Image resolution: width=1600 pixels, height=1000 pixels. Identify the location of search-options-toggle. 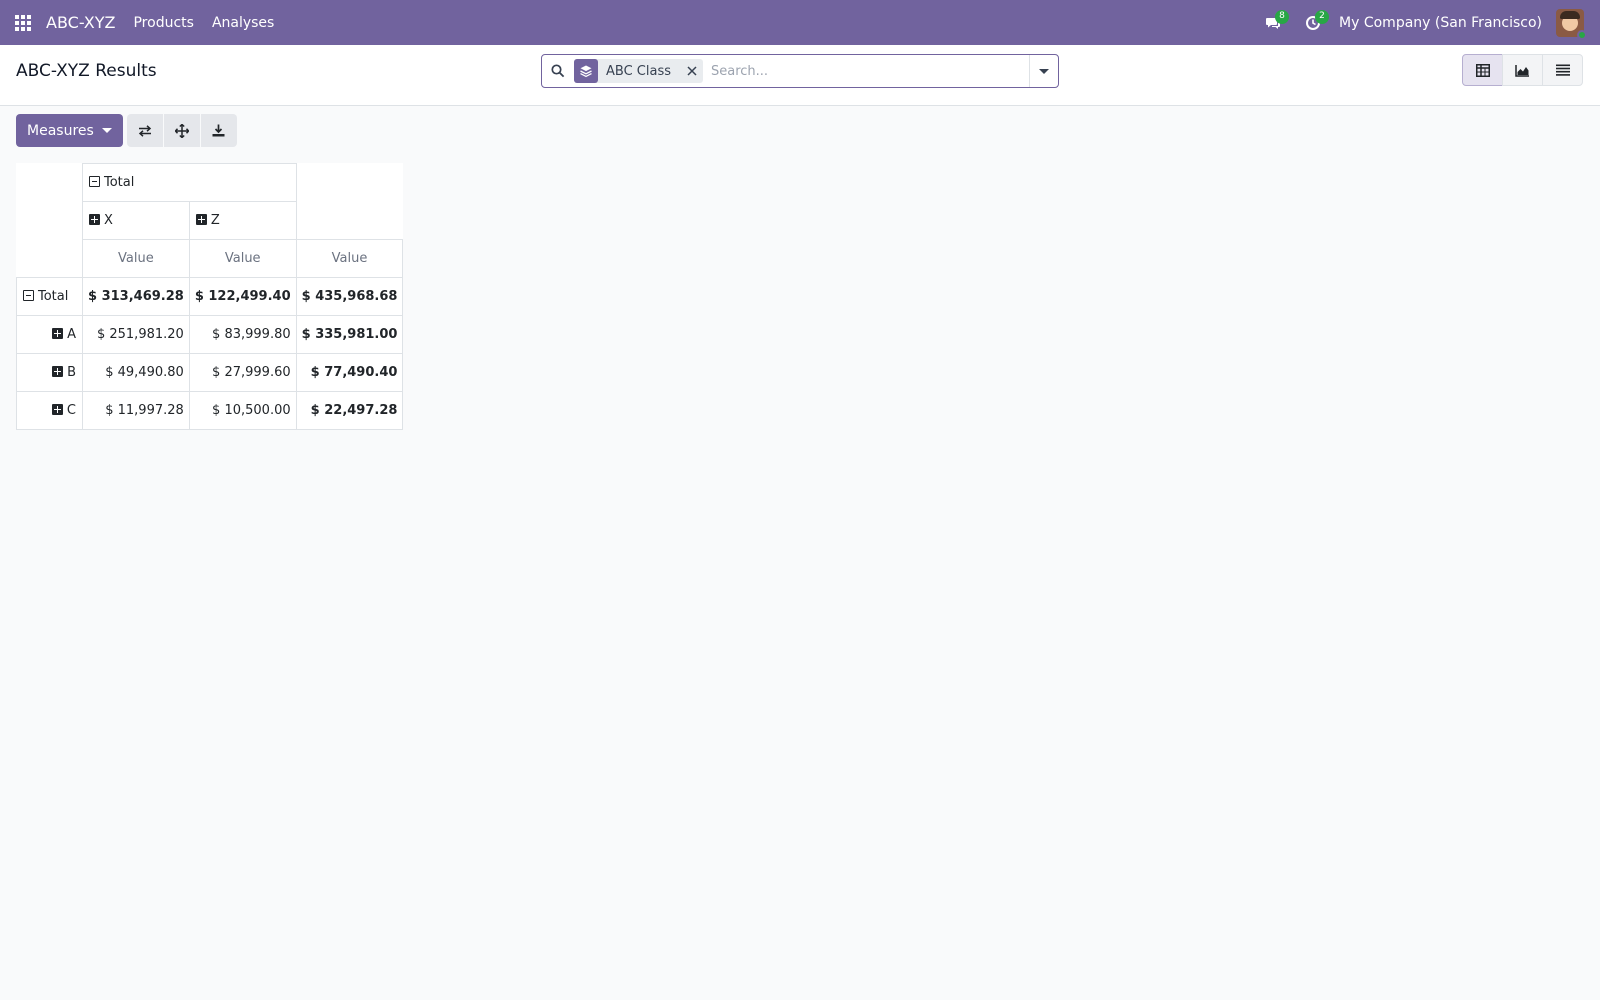
(1043, 71).